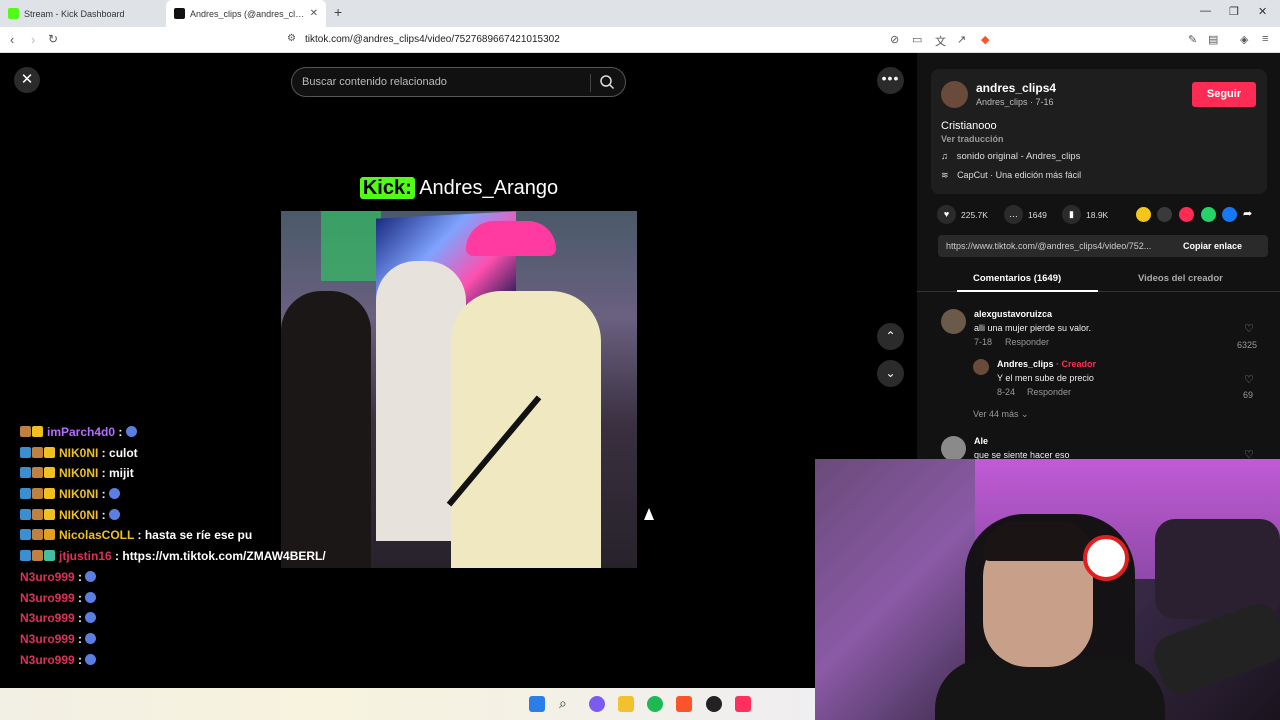  What do you see at coordinates (91, 576) in the screenshot?
I see `chat-emote-icon` at bounding box center [91, 576].